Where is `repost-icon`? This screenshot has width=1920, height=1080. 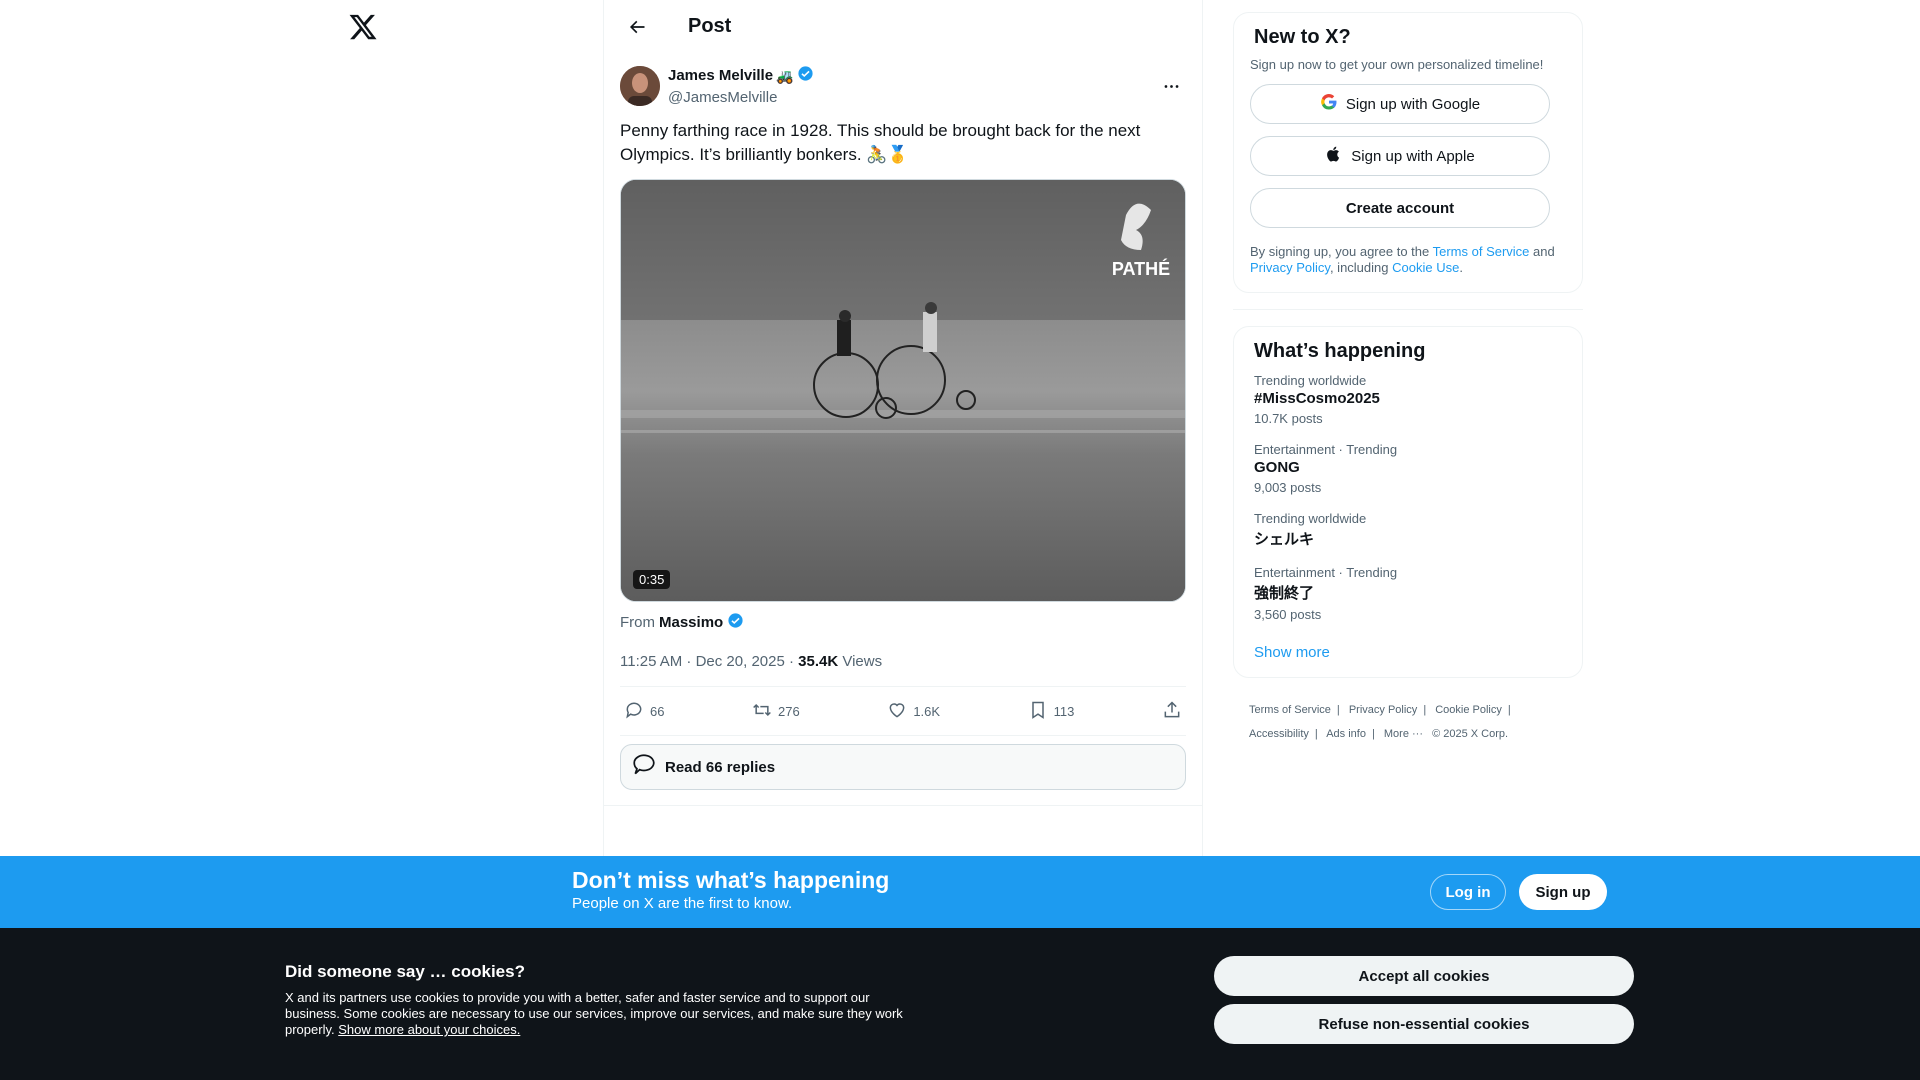
repost-icon is located at coordinates (762, 711).